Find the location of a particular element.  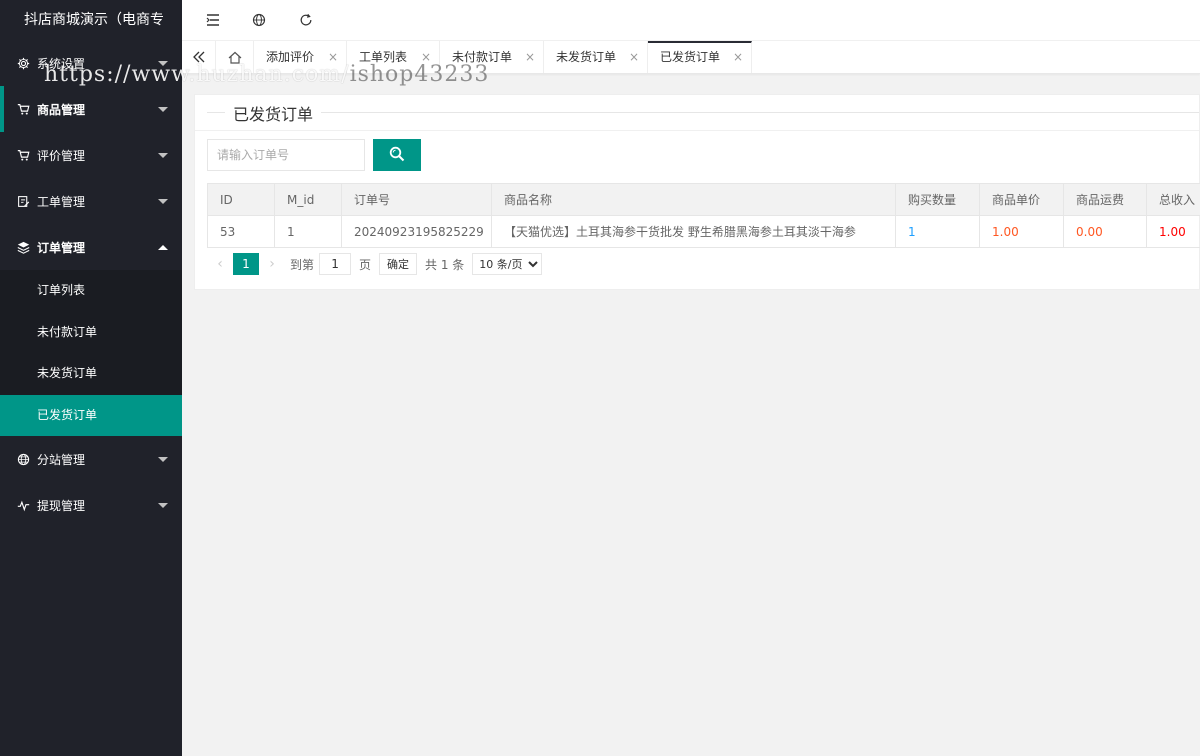

tab-label: 添加评价 is located at coordinates (290, 57).